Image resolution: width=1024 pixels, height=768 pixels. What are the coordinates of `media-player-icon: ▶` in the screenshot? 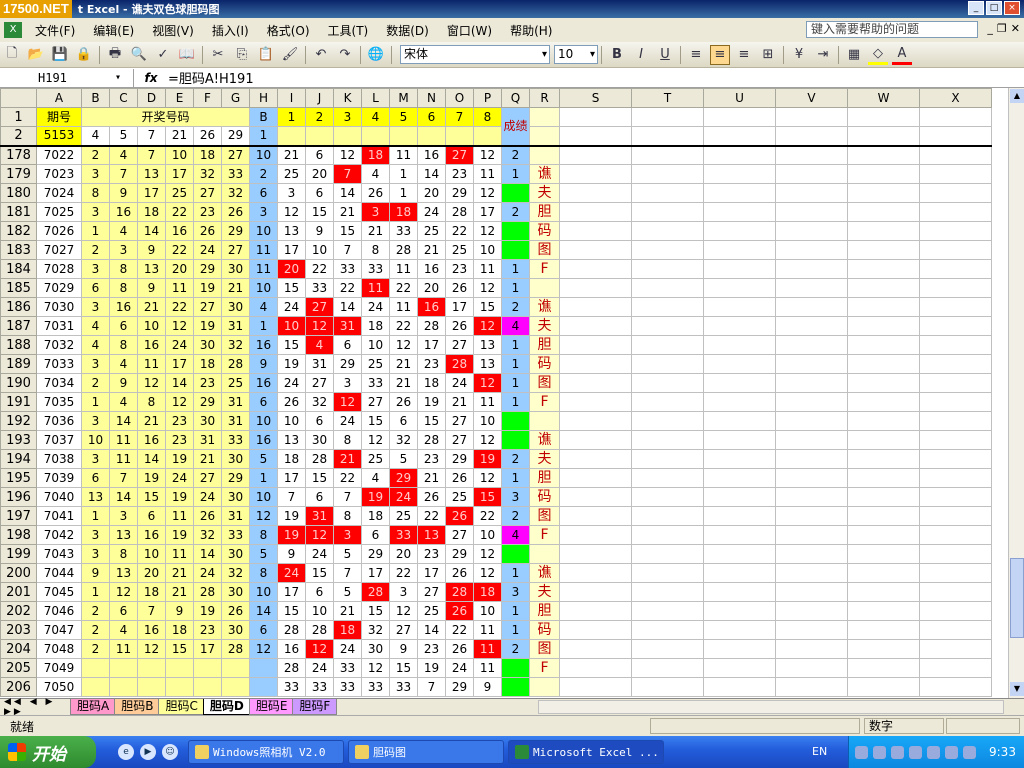 It's located at (148, 752).